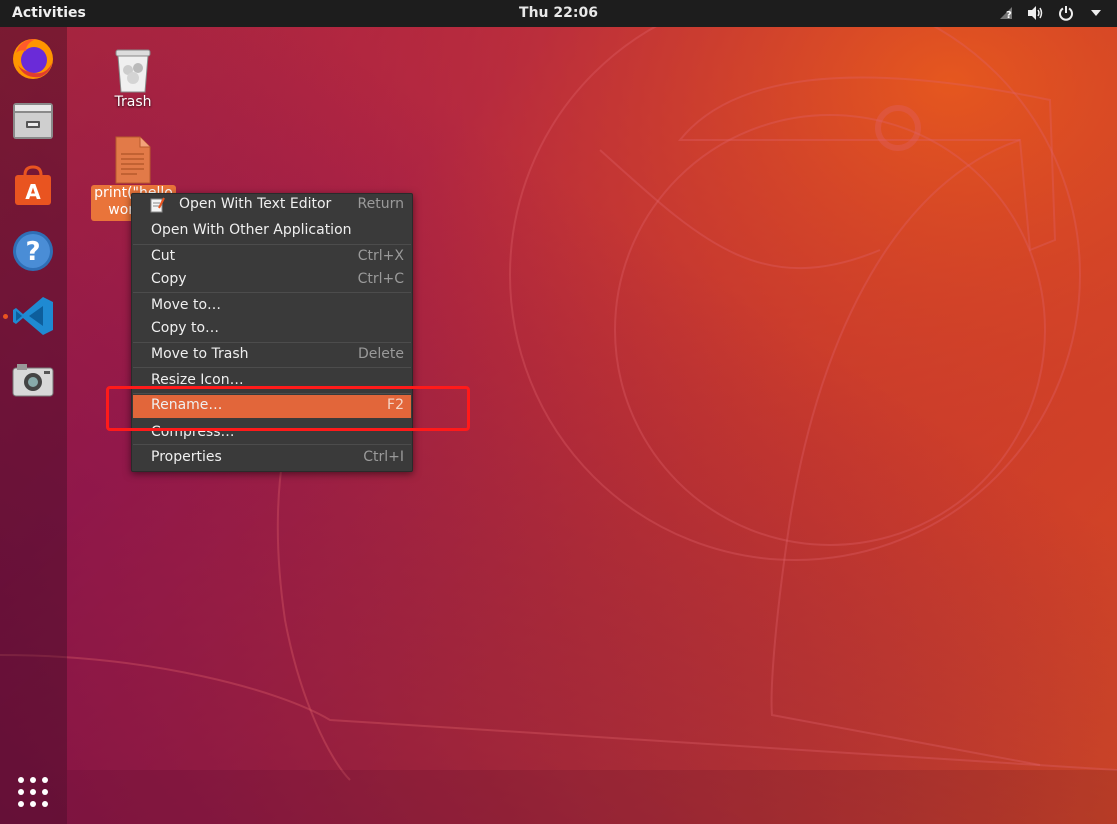  I want to click on menu-item-open-with-other-application: Open With Other Application, so click(272, 231).